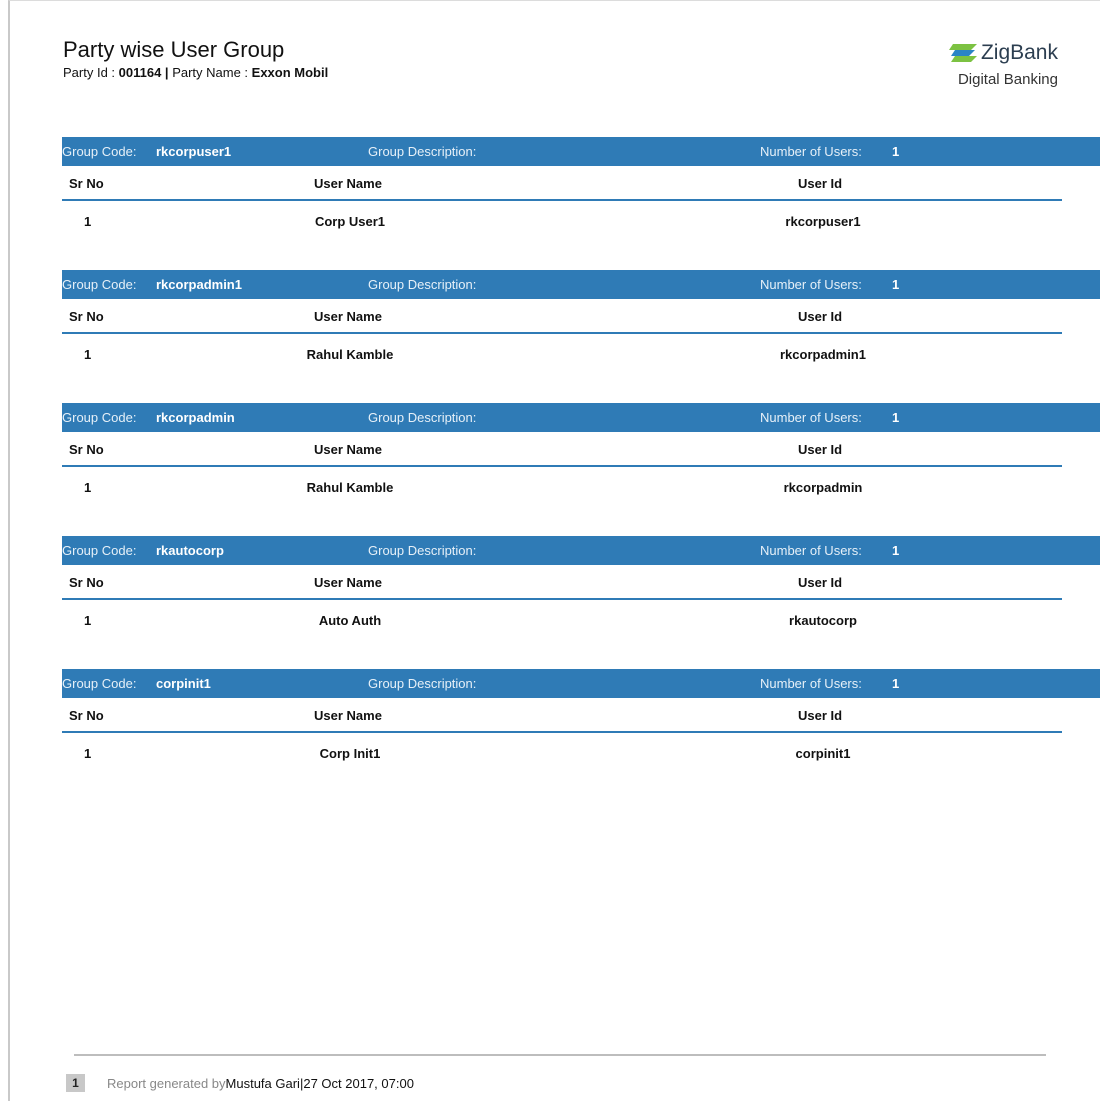  I want to click on group-code: rkautocorp, so click(190, 550).